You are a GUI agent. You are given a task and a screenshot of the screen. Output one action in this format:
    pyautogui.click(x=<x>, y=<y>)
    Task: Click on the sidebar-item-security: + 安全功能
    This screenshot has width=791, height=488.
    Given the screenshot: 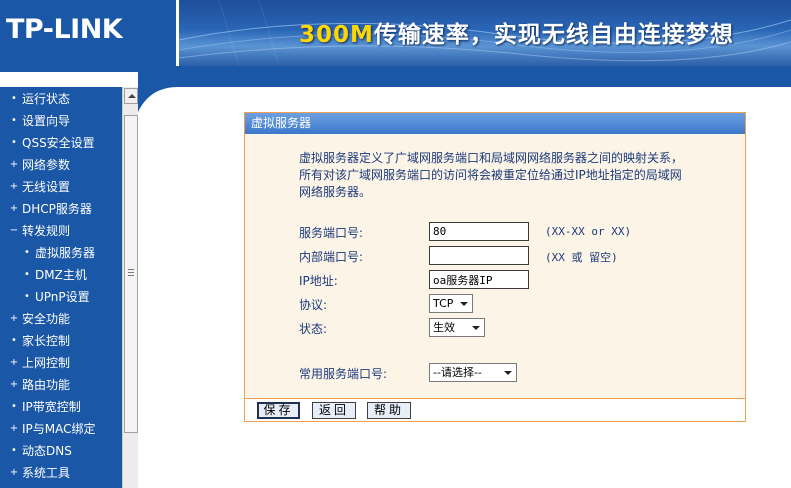 What is the action you would take?
    pyautogui.click(x=61, y=319)
    